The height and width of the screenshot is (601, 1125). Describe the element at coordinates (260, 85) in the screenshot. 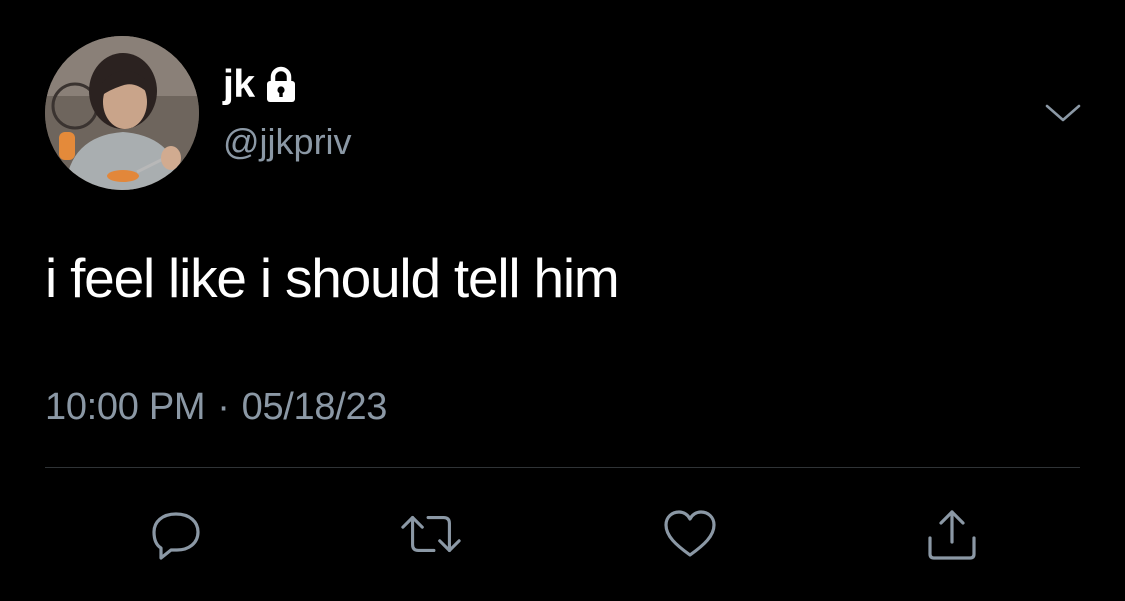

I see `author-name-row: jk` at that location.